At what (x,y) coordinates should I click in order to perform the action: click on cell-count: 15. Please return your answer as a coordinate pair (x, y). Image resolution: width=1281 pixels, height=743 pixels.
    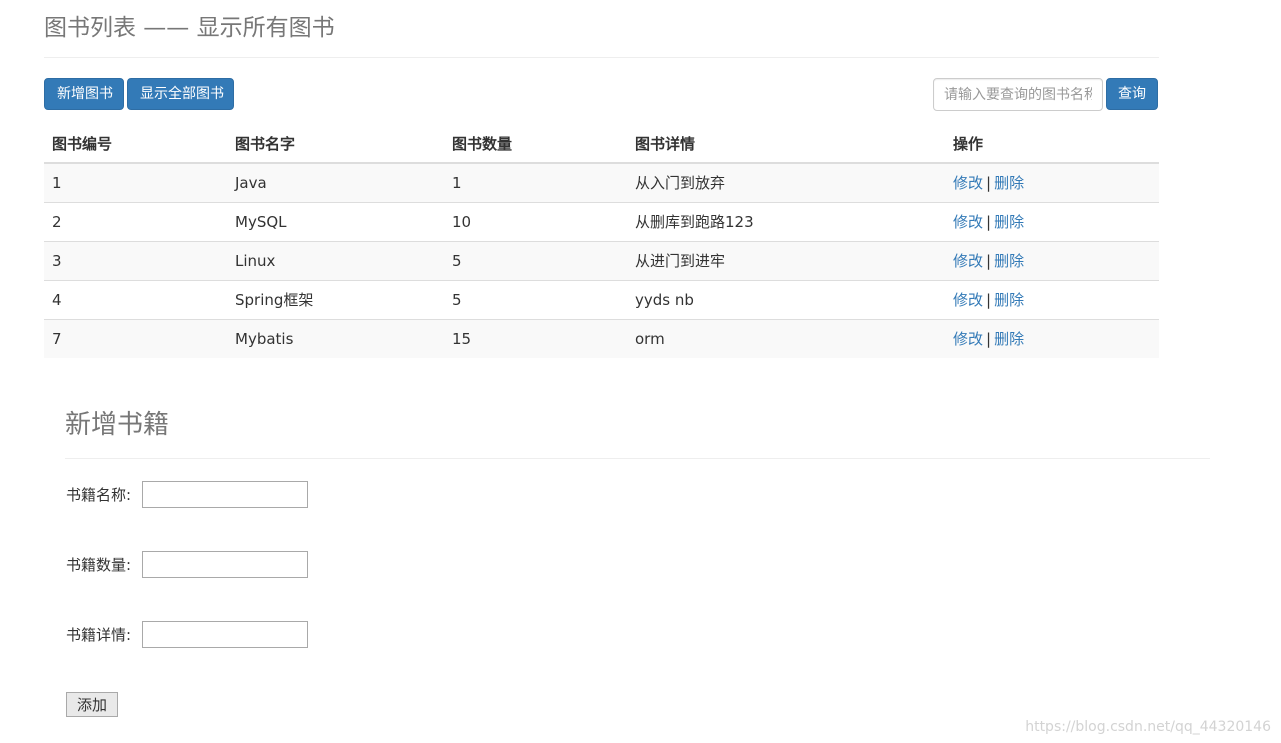
    Looking at the image, I should click on (535, 338).